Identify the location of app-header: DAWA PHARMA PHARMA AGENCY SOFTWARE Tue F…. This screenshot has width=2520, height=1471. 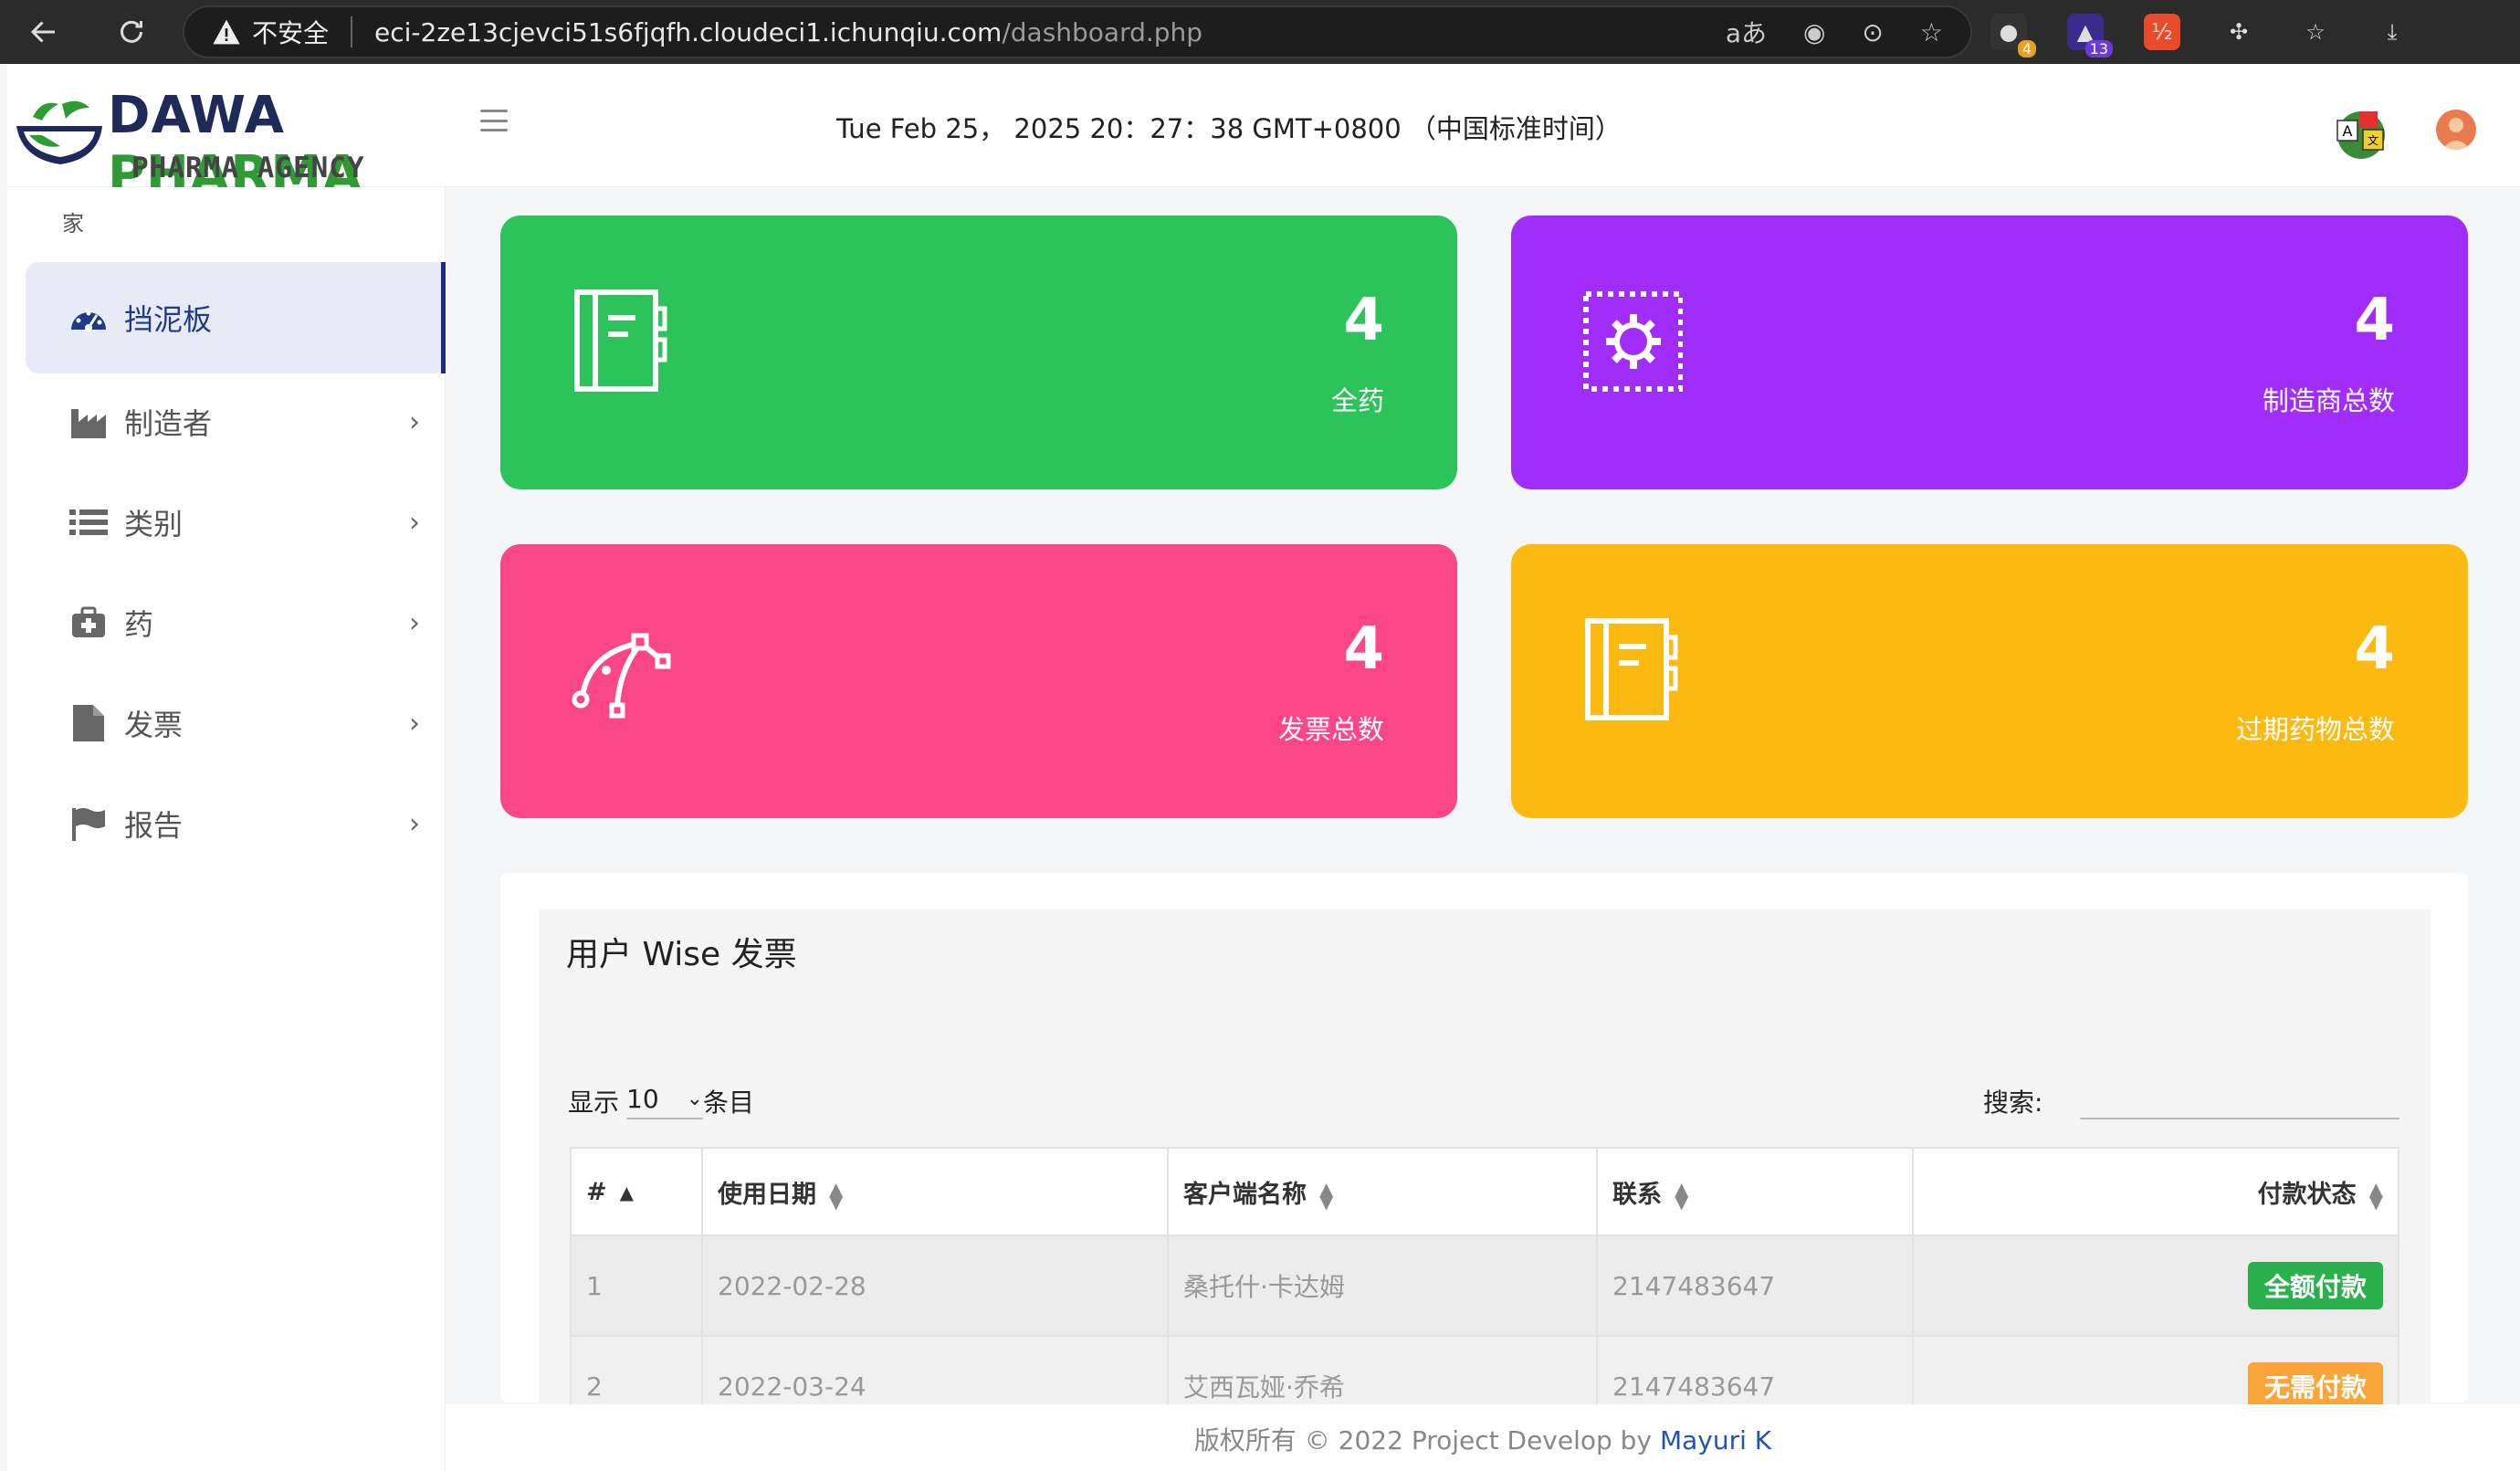
(1263, 140).